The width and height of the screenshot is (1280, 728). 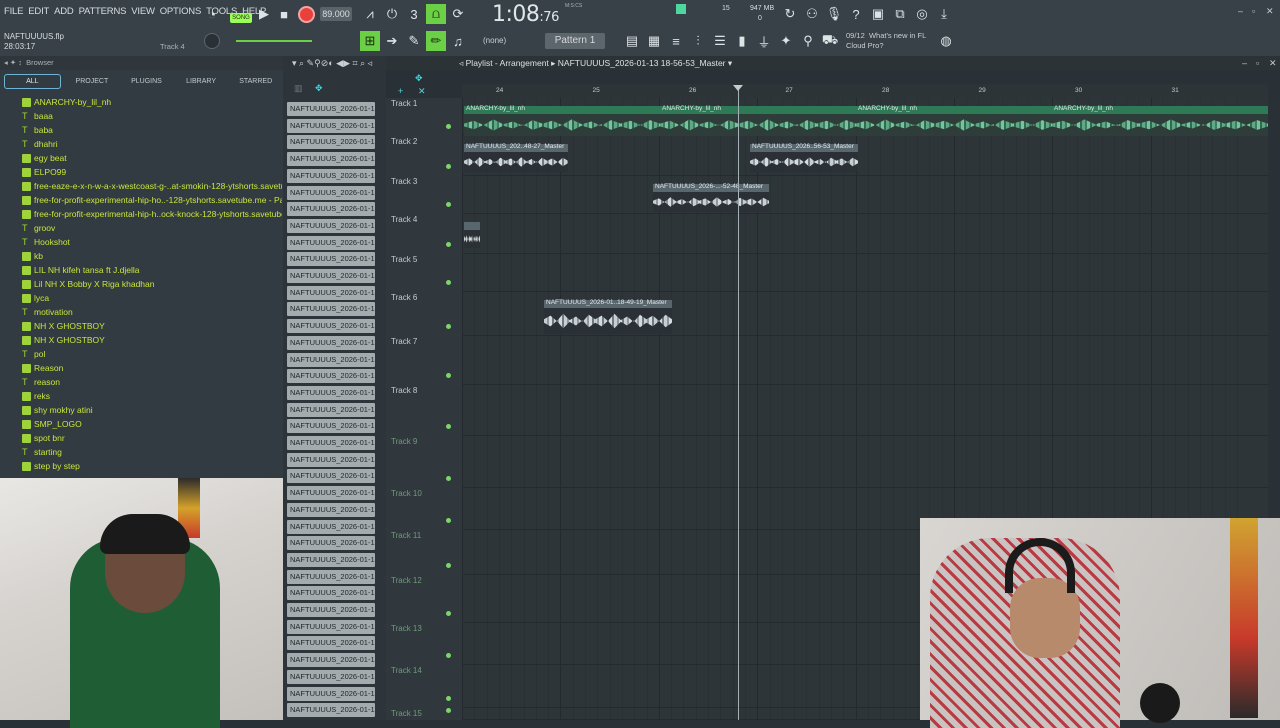 I want to click on playhead, so click(x=738, y=403).